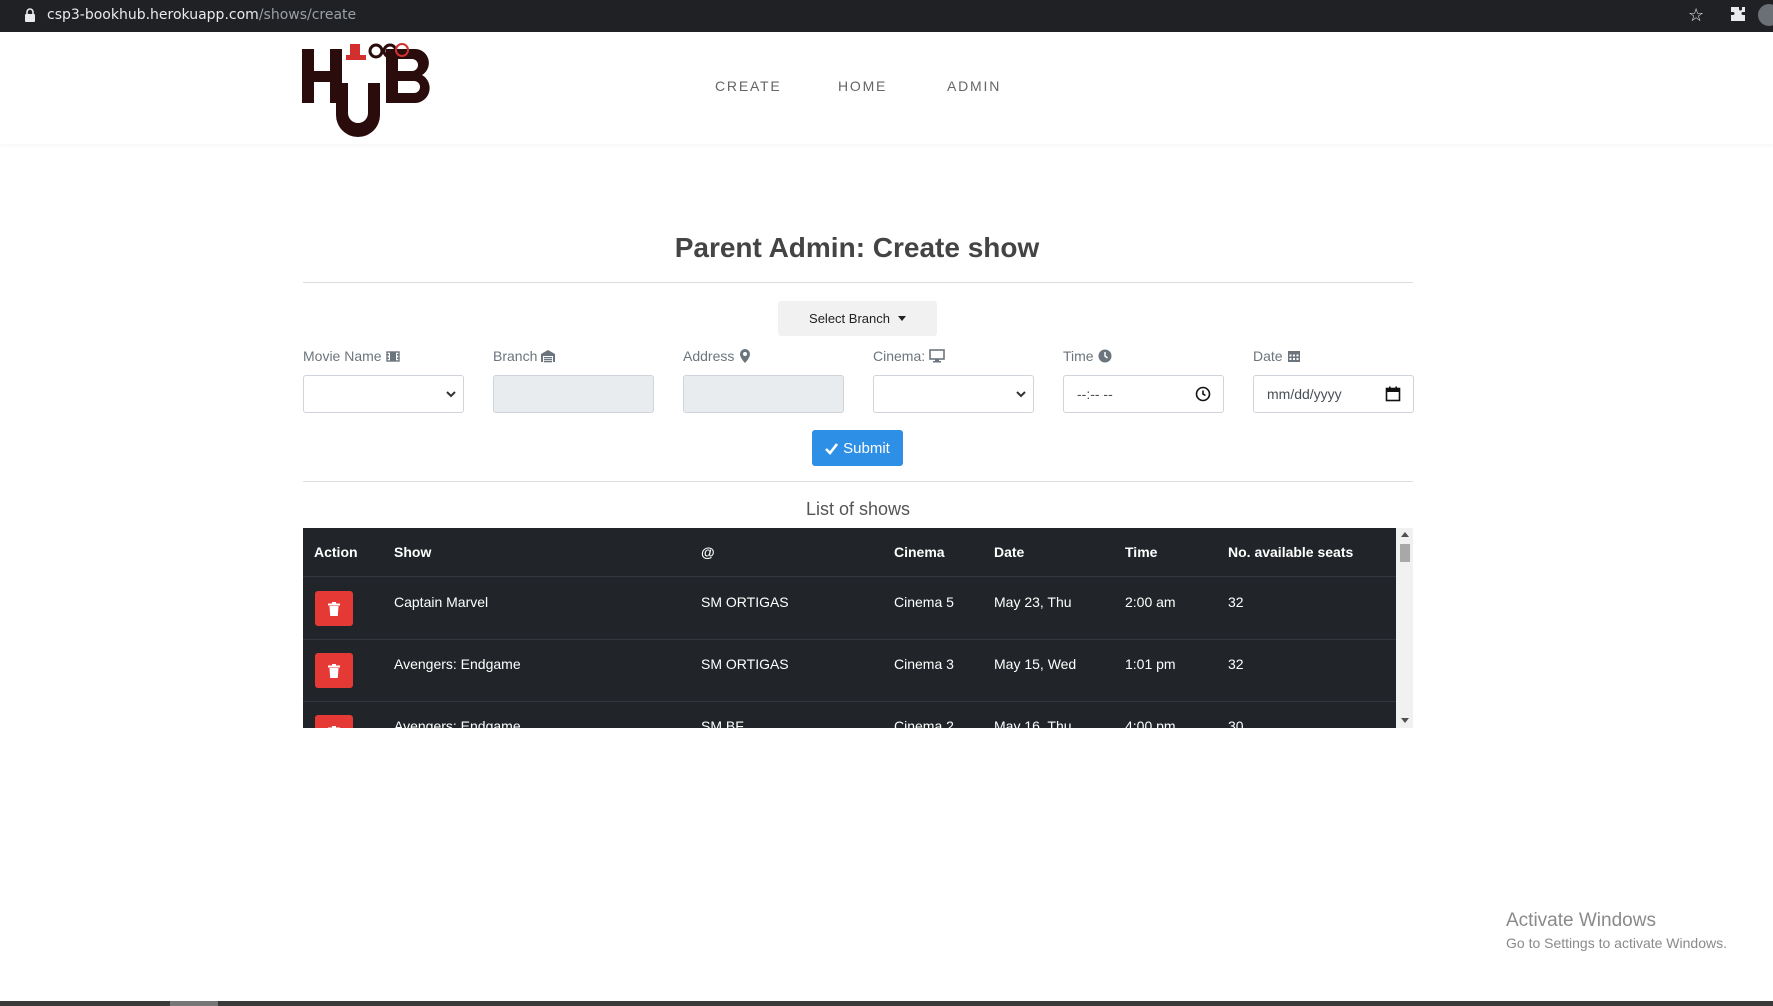 The height and width of the screenshot is (1006, 1773). What do you see at coordinates (1405, 720) in the screenshot?
I see `scroll-down-arrow-icon` at bounding box center [1405, 720].